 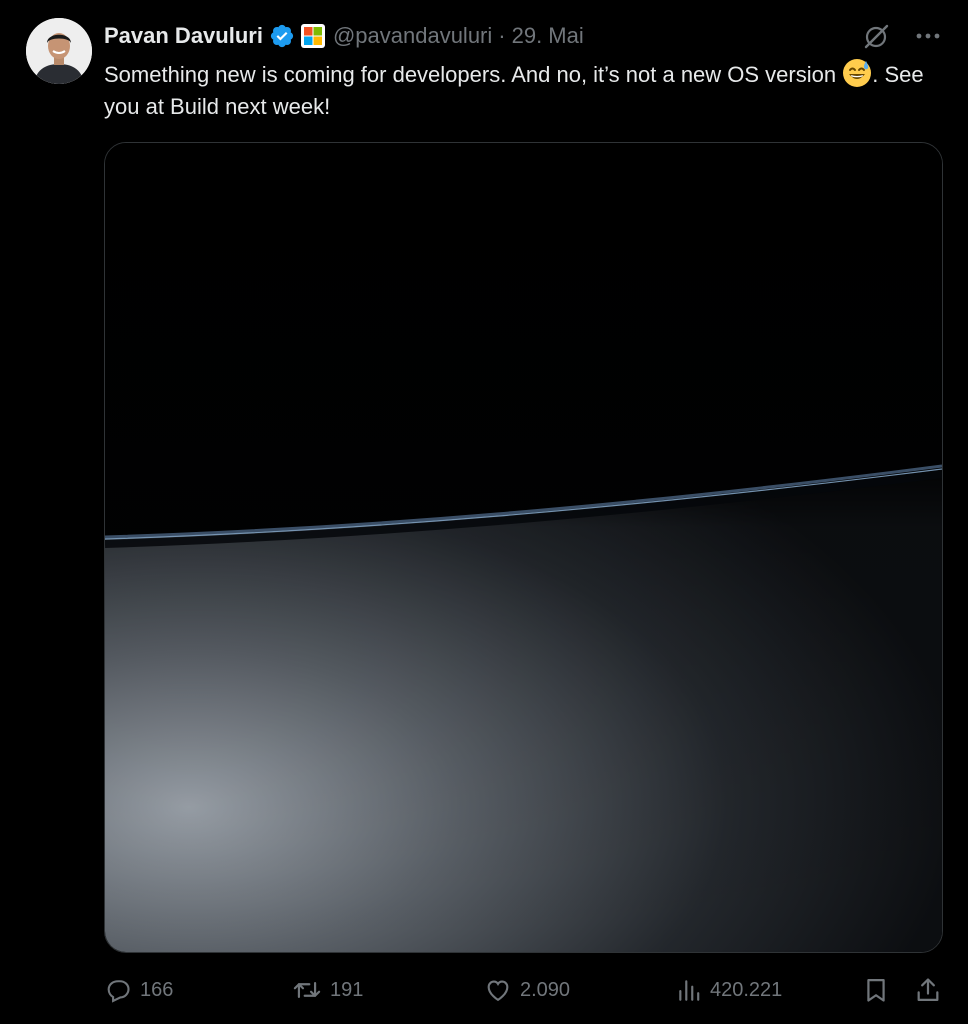 I want to click on reply-button: 166, so click(x=138, y=990).